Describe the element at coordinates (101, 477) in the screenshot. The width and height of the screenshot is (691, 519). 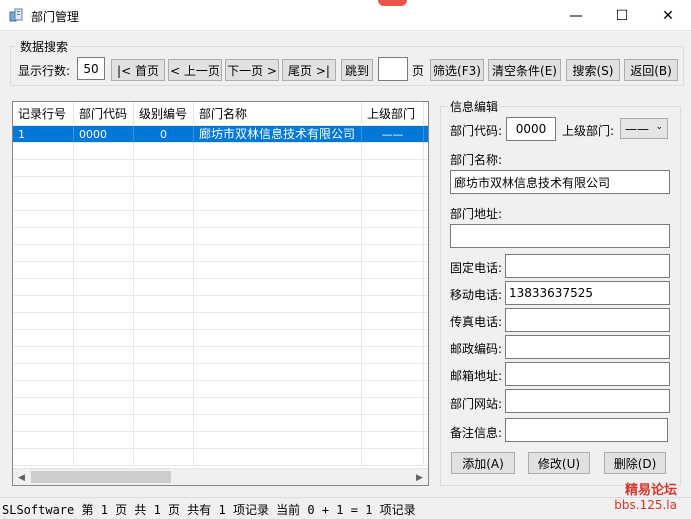
I see `scrollbar-thumb` at that location.